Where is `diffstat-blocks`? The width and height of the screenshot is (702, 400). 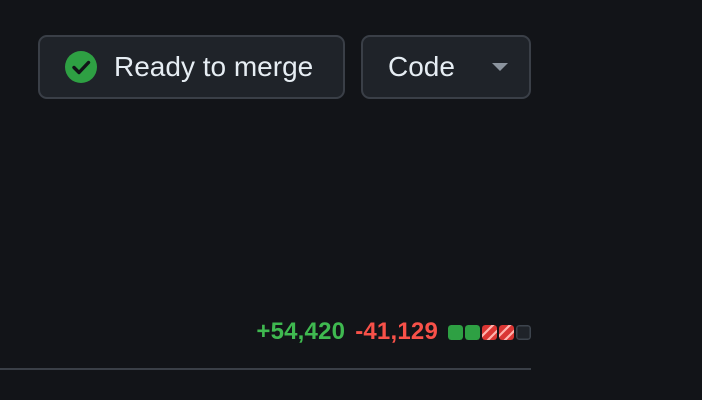 diffstat-blocks is located at coordinates (489, 332).